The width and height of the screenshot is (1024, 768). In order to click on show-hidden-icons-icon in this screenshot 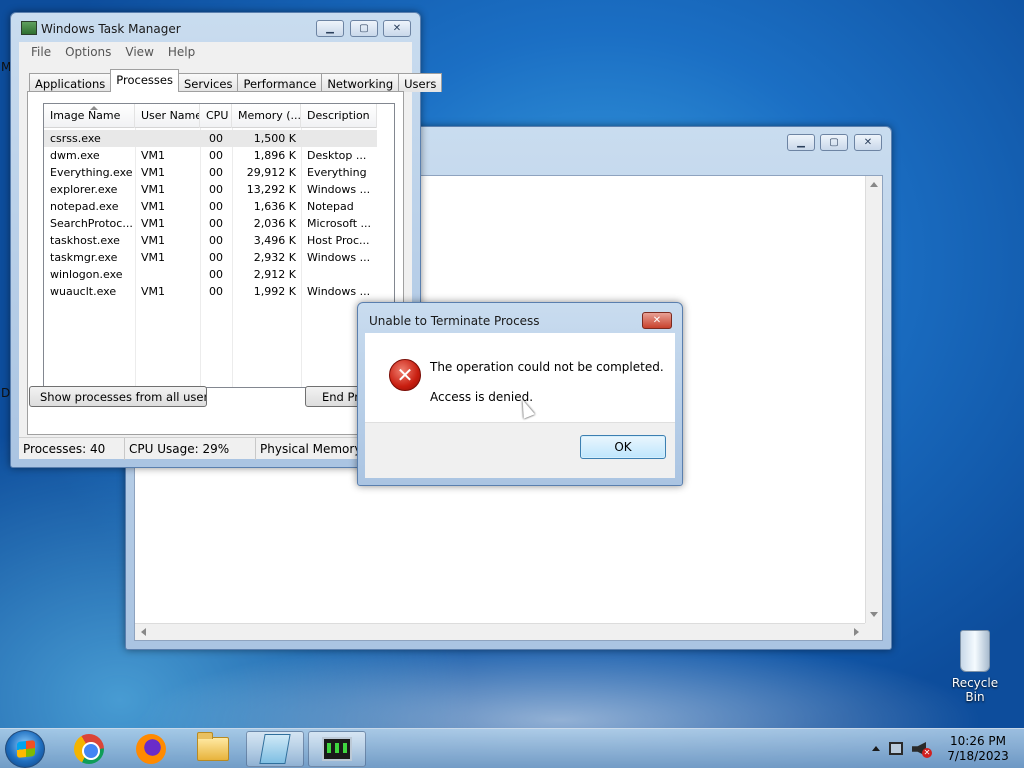, I will do `click(876, 748)`.